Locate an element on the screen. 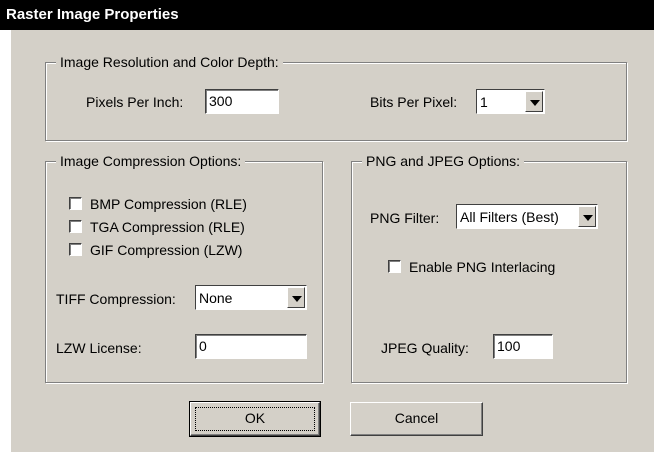 The width and height of the screenshot is (654, 452). ok-button-label: OK is located at coordinates (255, 418).